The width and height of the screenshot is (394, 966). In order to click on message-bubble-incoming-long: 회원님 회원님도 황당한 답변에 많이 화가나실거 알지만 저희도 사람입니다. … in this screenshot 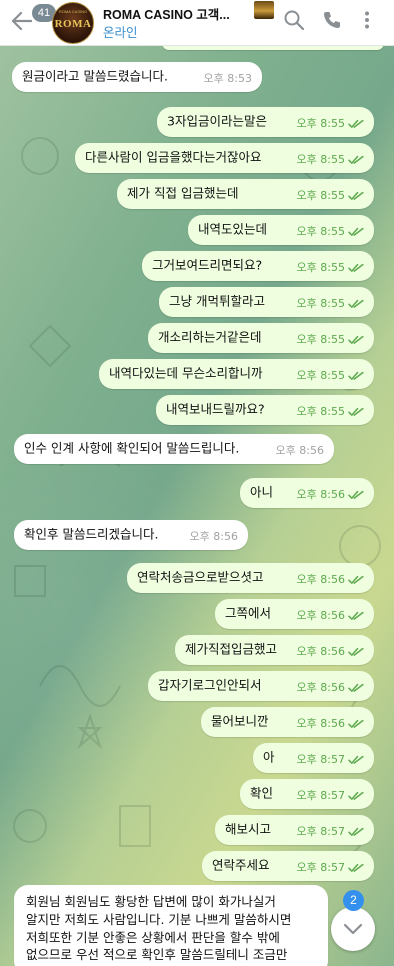, I will do `click(171, 925)`.